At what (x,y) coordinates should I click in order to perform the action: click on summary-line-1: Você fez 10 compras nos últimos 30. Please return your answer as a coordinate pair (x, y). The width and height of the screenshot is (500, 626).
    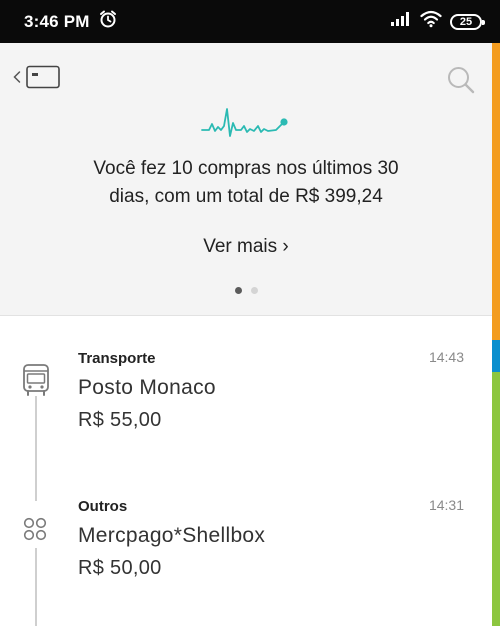
    Looking at the image, I should click on (246, 168).